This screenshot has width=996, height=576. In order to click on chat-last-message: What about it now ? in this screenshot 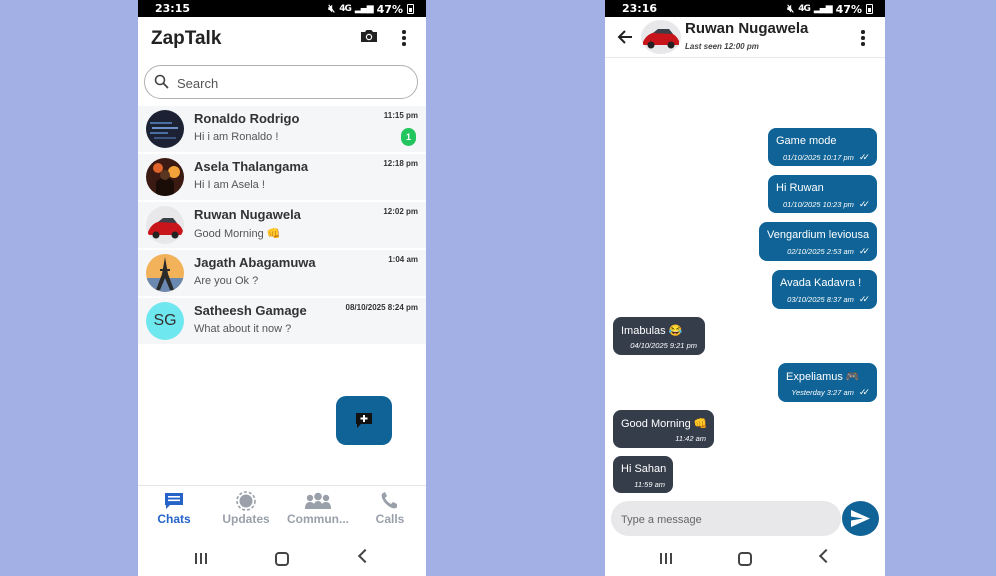, I will do `click(243, 329)`.